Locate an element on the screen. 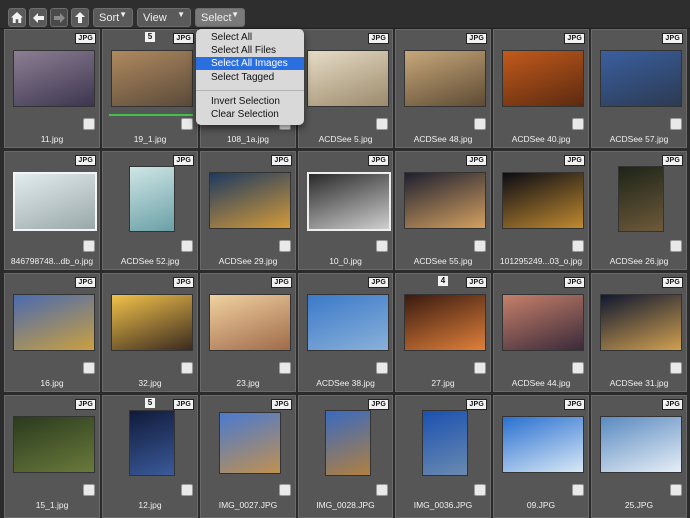 This screenshot has width=690, height=518. thumbnail-cell: JPG 16.jpg is located at coordinates (52, 332).